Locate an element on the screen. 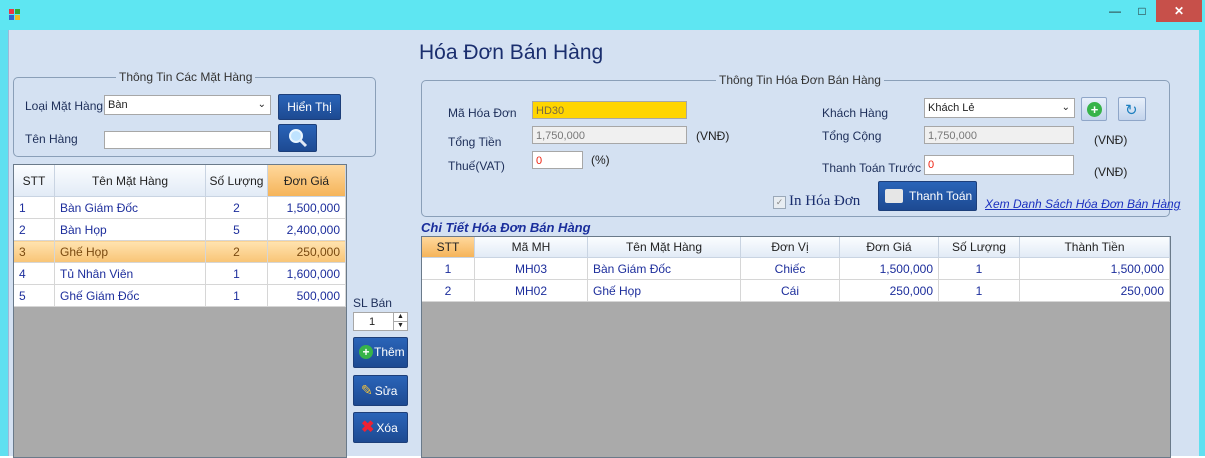 This screenshot has width=1205, height=458. show-button: Hiển Thị is located at coordinates (309, 107).